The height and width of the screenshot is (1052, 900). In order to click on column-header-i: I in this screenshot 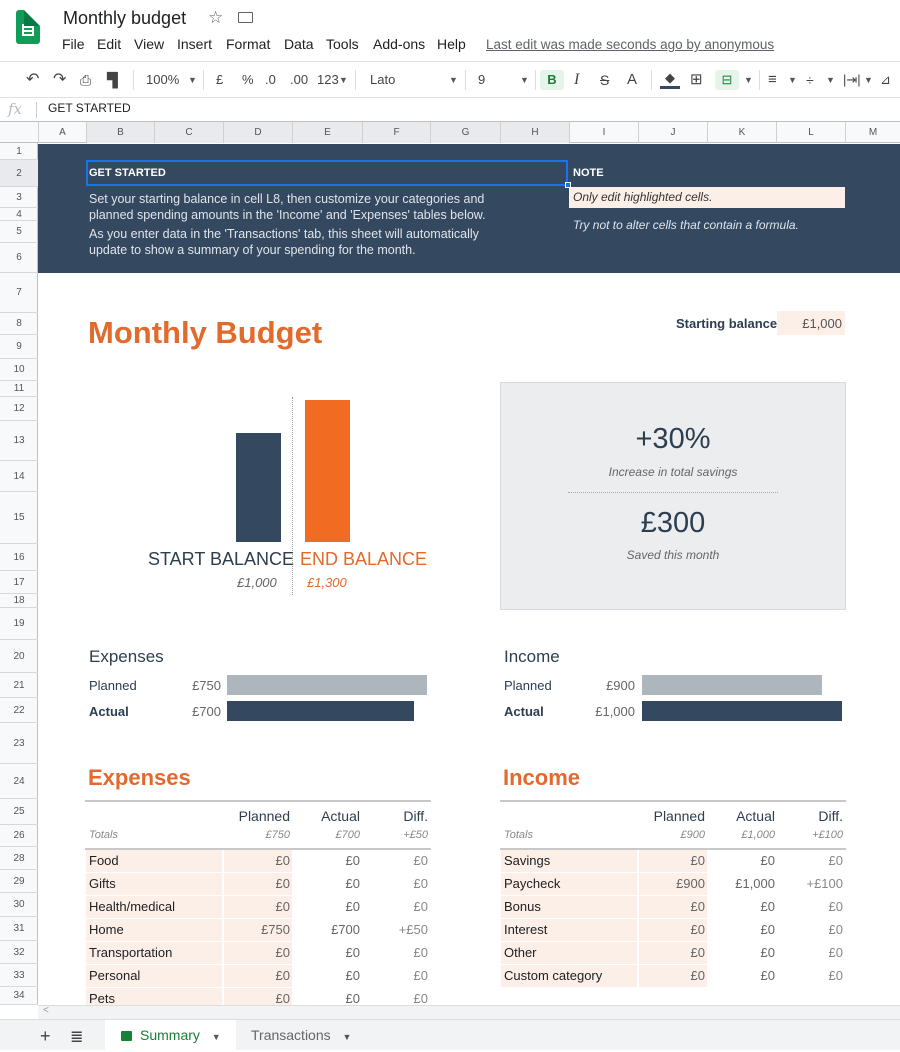, I will do `click(603, 132)`.